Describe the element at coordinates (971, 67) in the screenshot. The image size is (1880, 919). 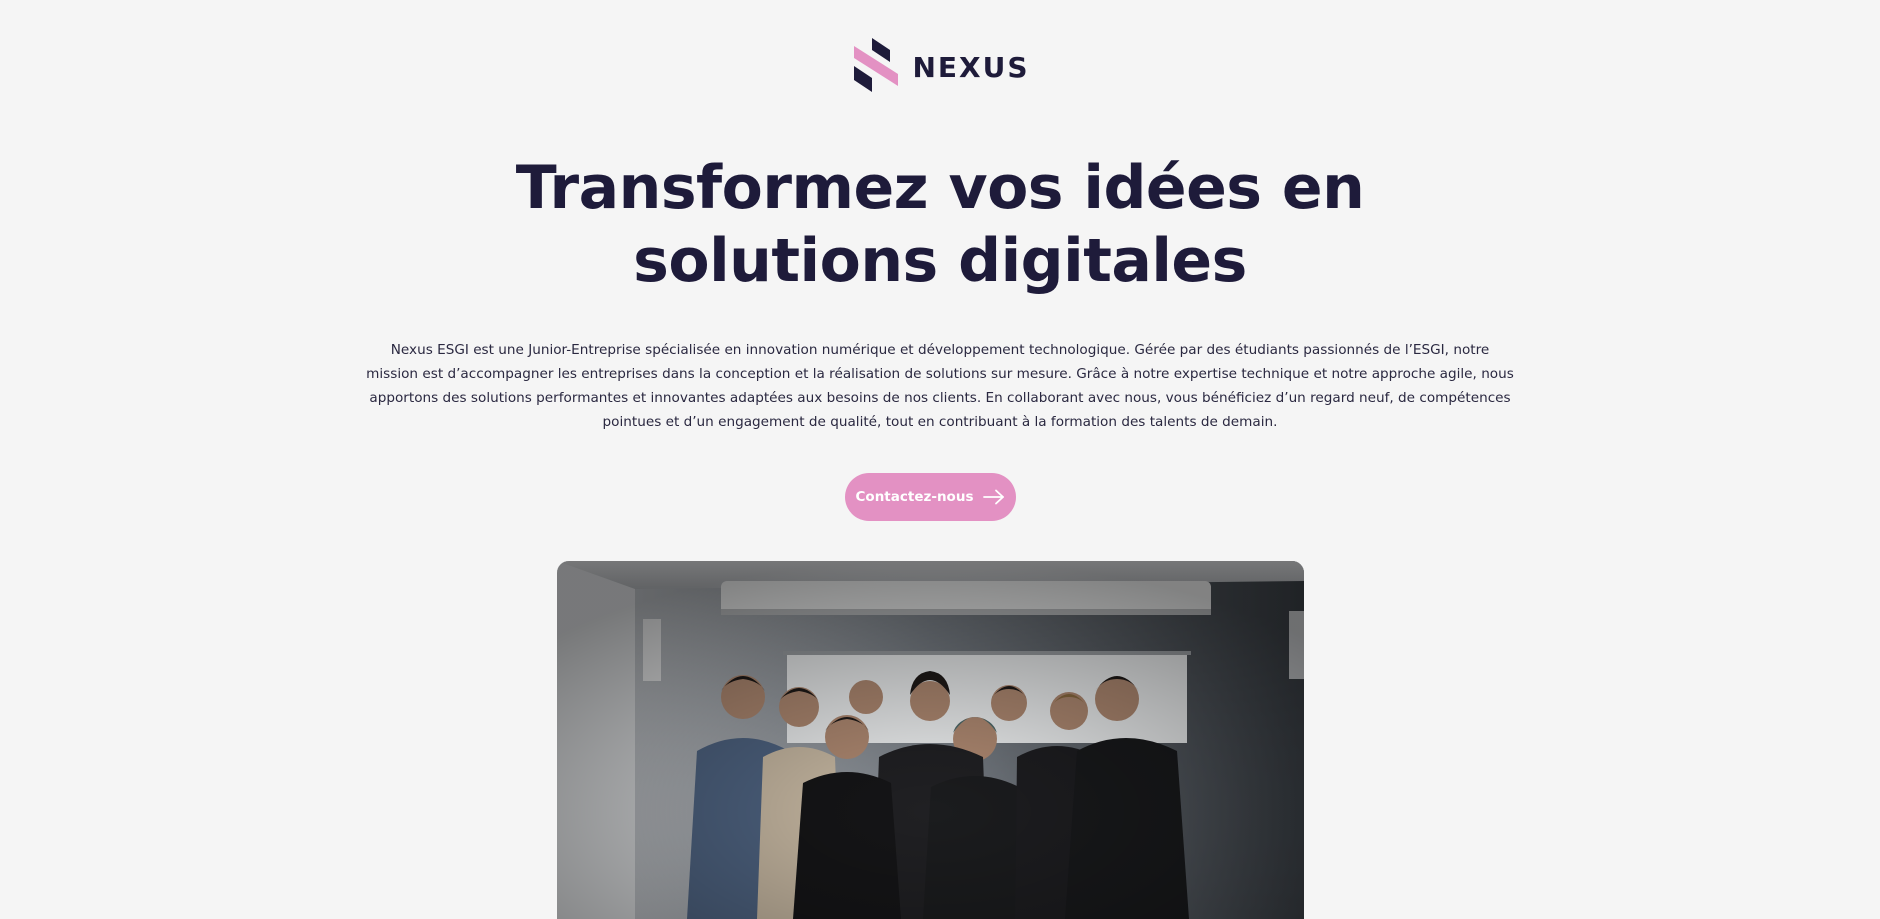
I see `logo-wordmark: NEXUS` at that location.